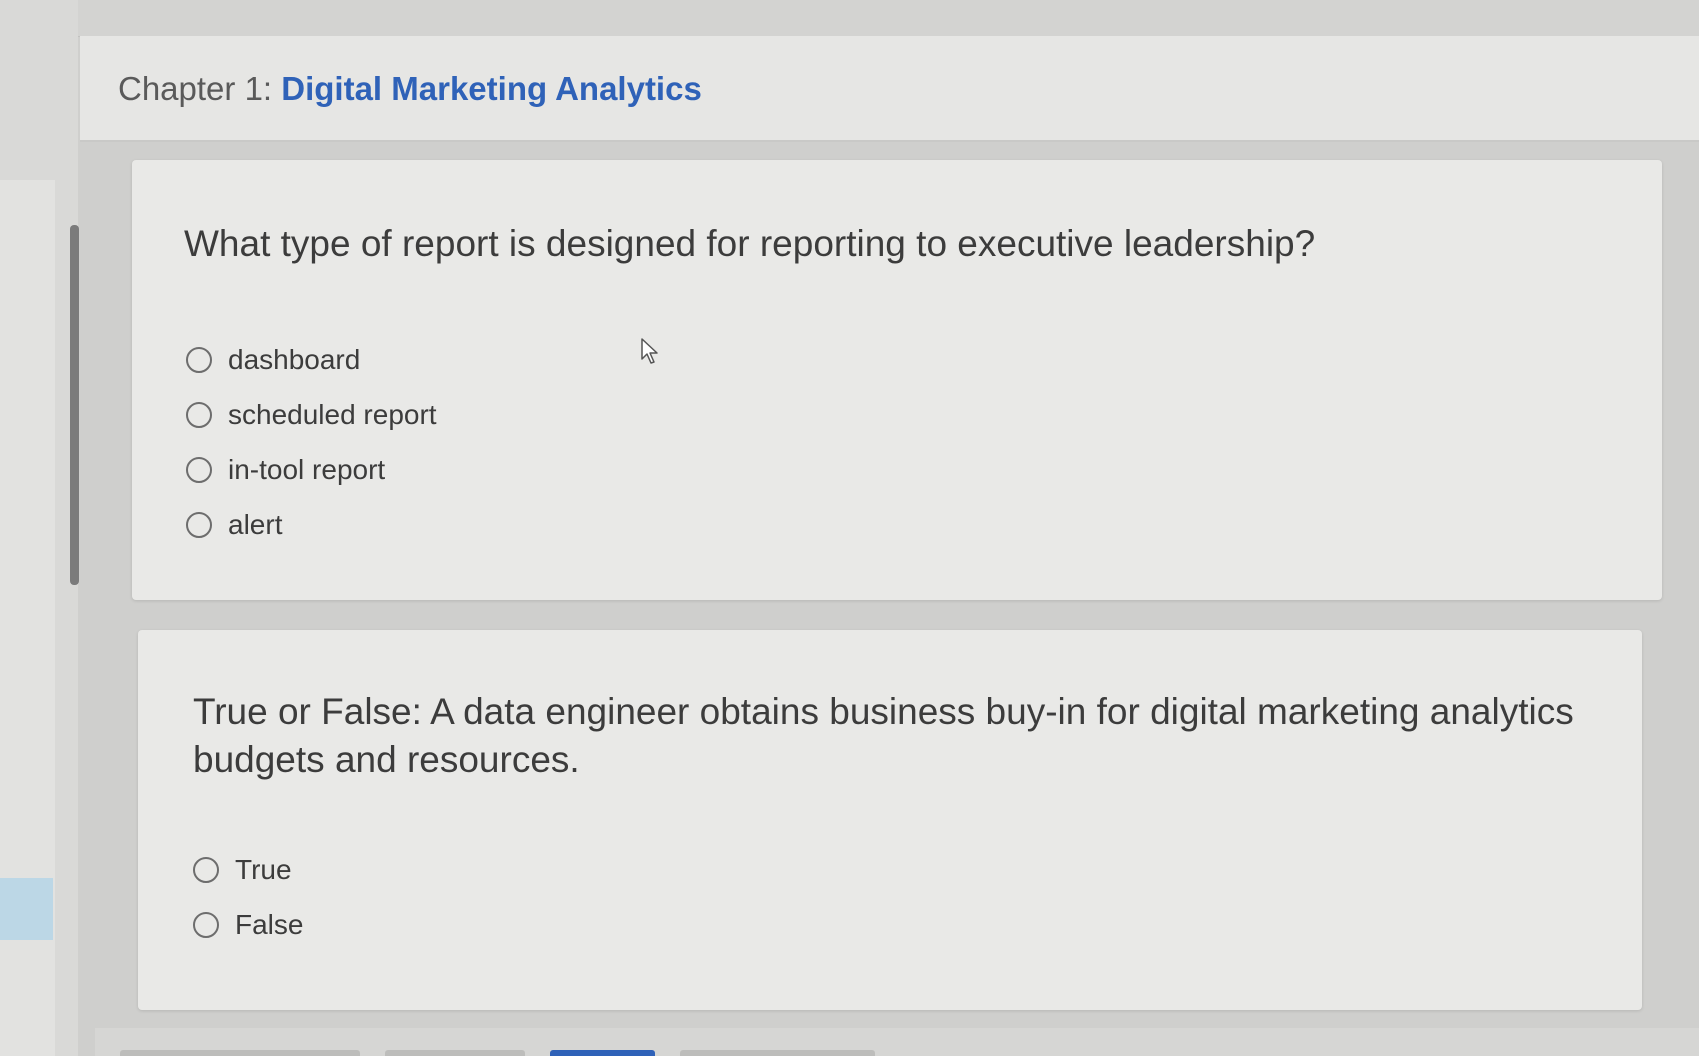 The height and width of the screenshot is (1056, 1699). What do you see at coordinates (263, 869) in the screenshot?
I see `answer-option-label: True` at bounding box center [263, 869].